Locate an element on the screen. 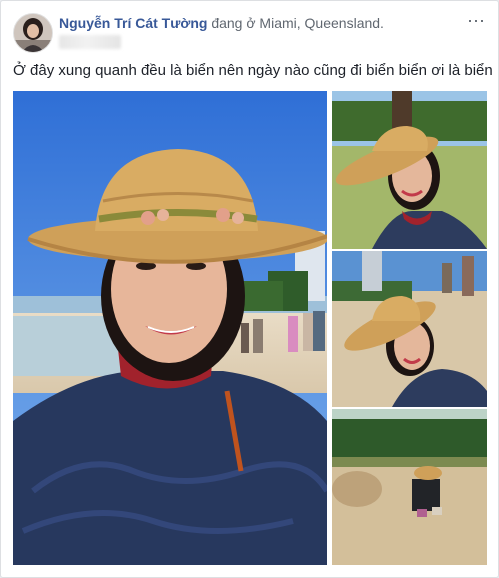  author-name: Nguyễn Trí Cát Tường is located at coordinates (133, 23).